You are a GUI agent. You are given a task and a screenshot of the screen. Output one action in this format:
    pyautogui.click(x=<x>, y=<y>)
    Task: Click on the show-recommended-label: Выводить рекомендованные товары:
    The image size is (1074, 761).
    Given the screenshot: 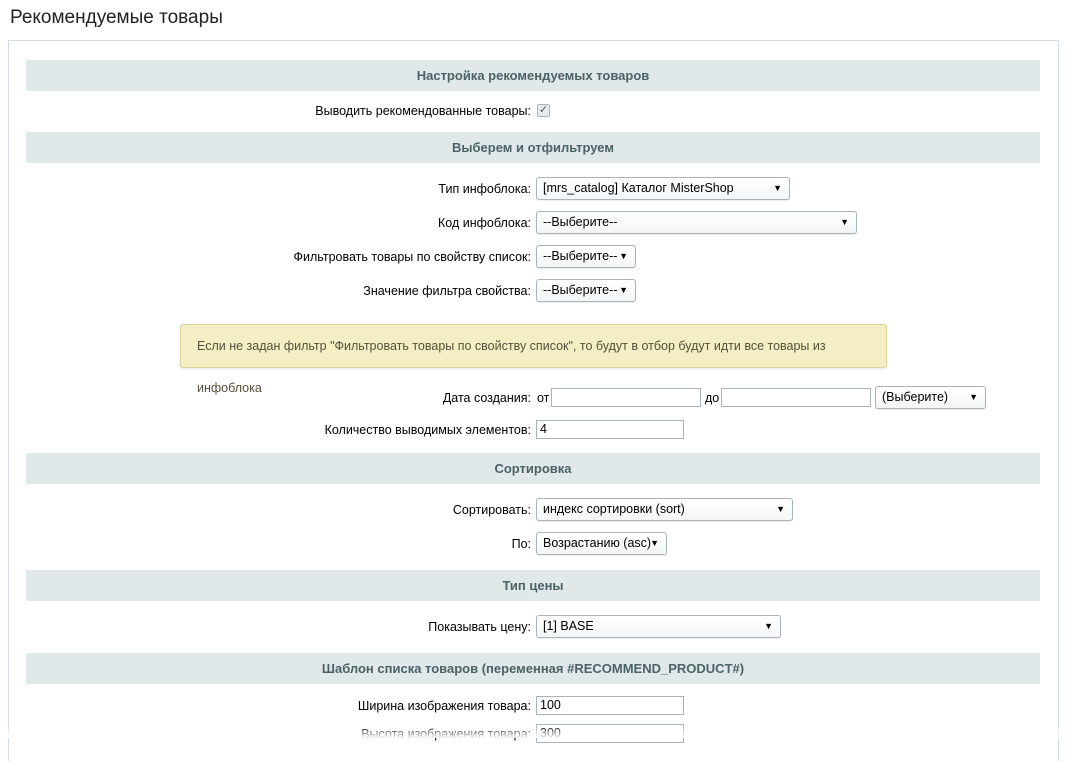 What is the action you would take?
    pyautogui.click(x=423, y=111)
    